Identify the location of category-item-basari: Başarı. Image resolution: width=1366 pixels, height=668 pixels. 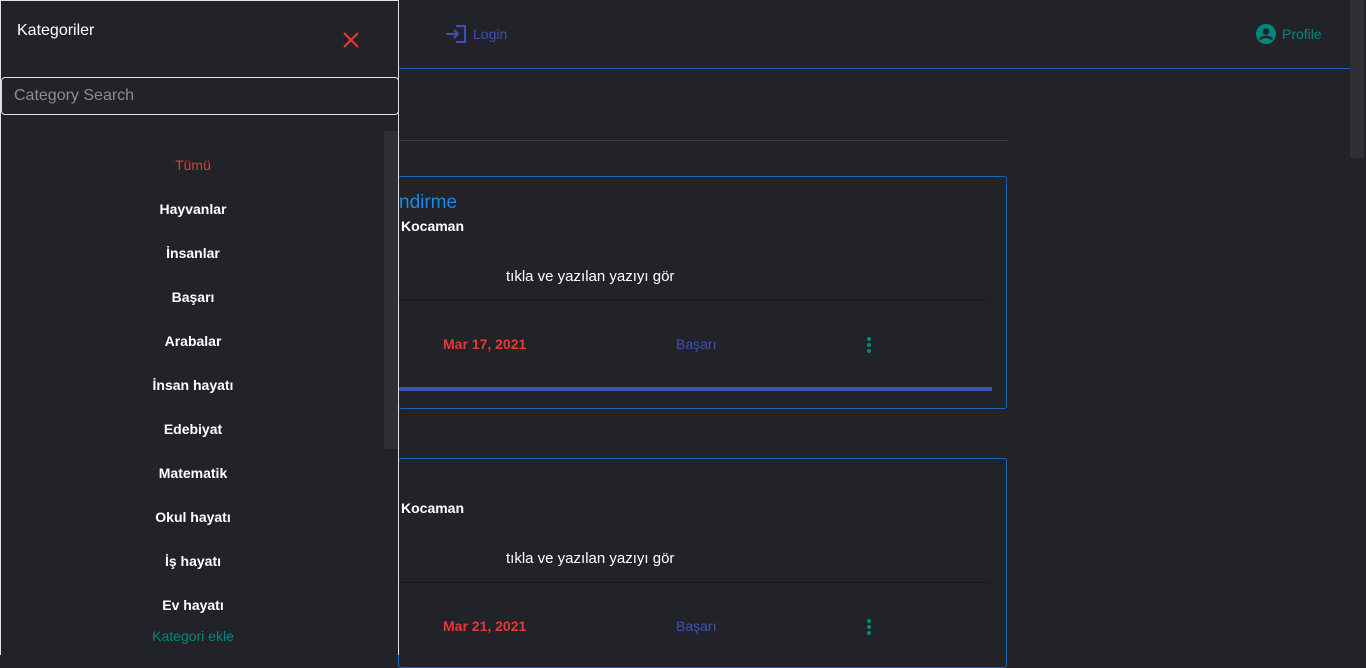
(193, 297).